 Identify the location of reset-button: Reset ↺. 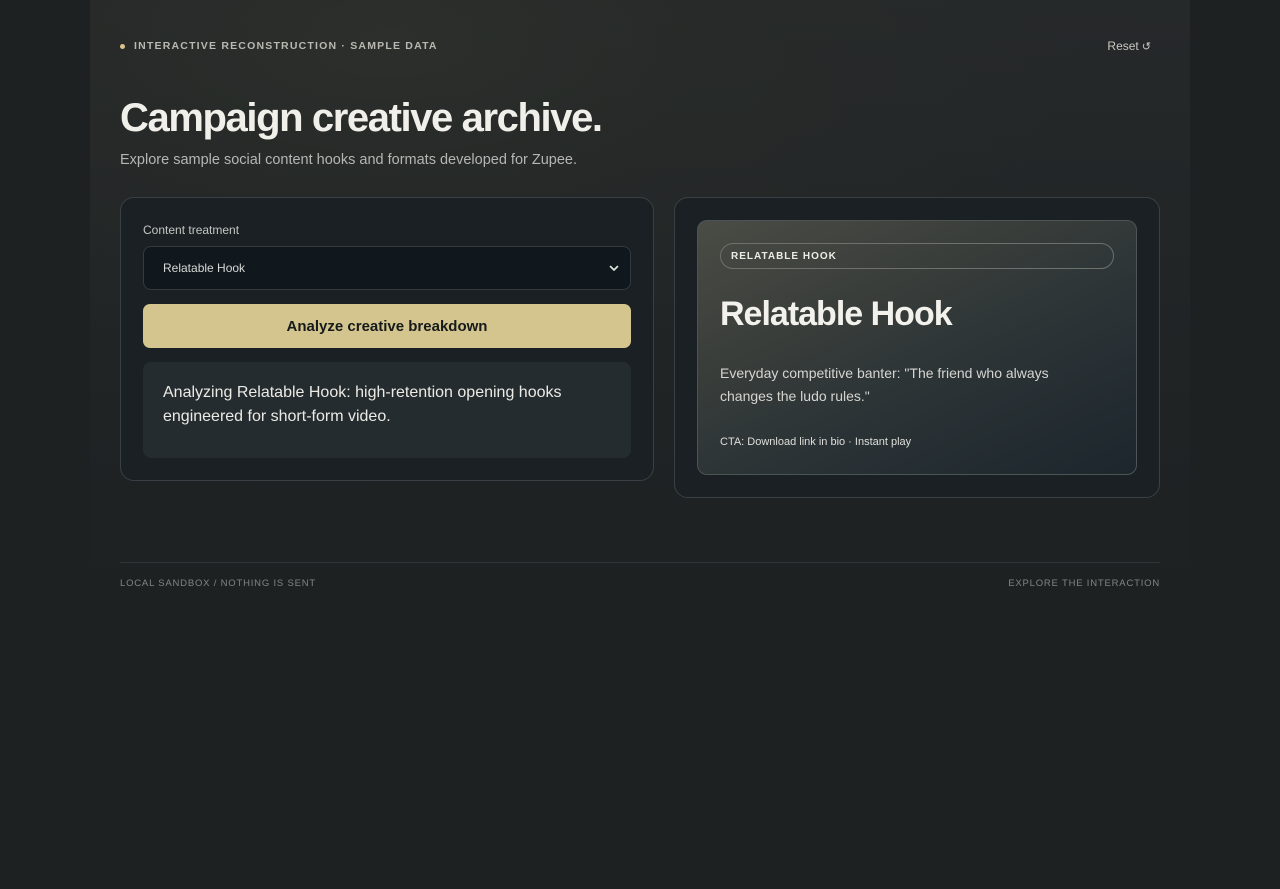
(1129, 46).